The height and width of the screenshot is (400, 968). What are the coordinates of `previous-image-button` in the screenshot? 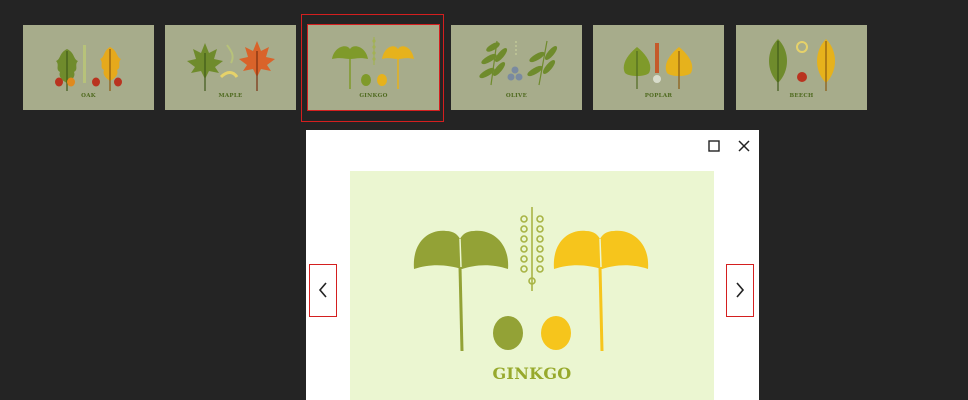 It's located at (323, 290).